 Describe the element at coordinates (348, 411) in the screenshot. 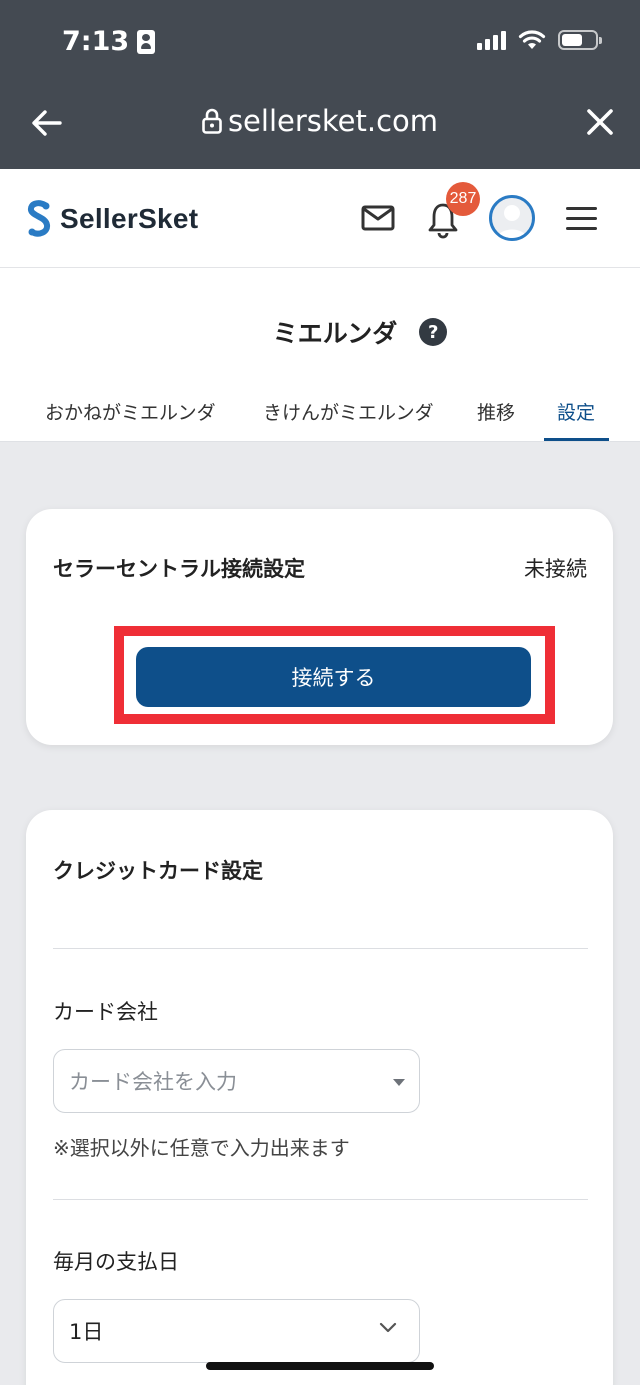

I see `tab-risk: きけんがミエルンダ` at that location.